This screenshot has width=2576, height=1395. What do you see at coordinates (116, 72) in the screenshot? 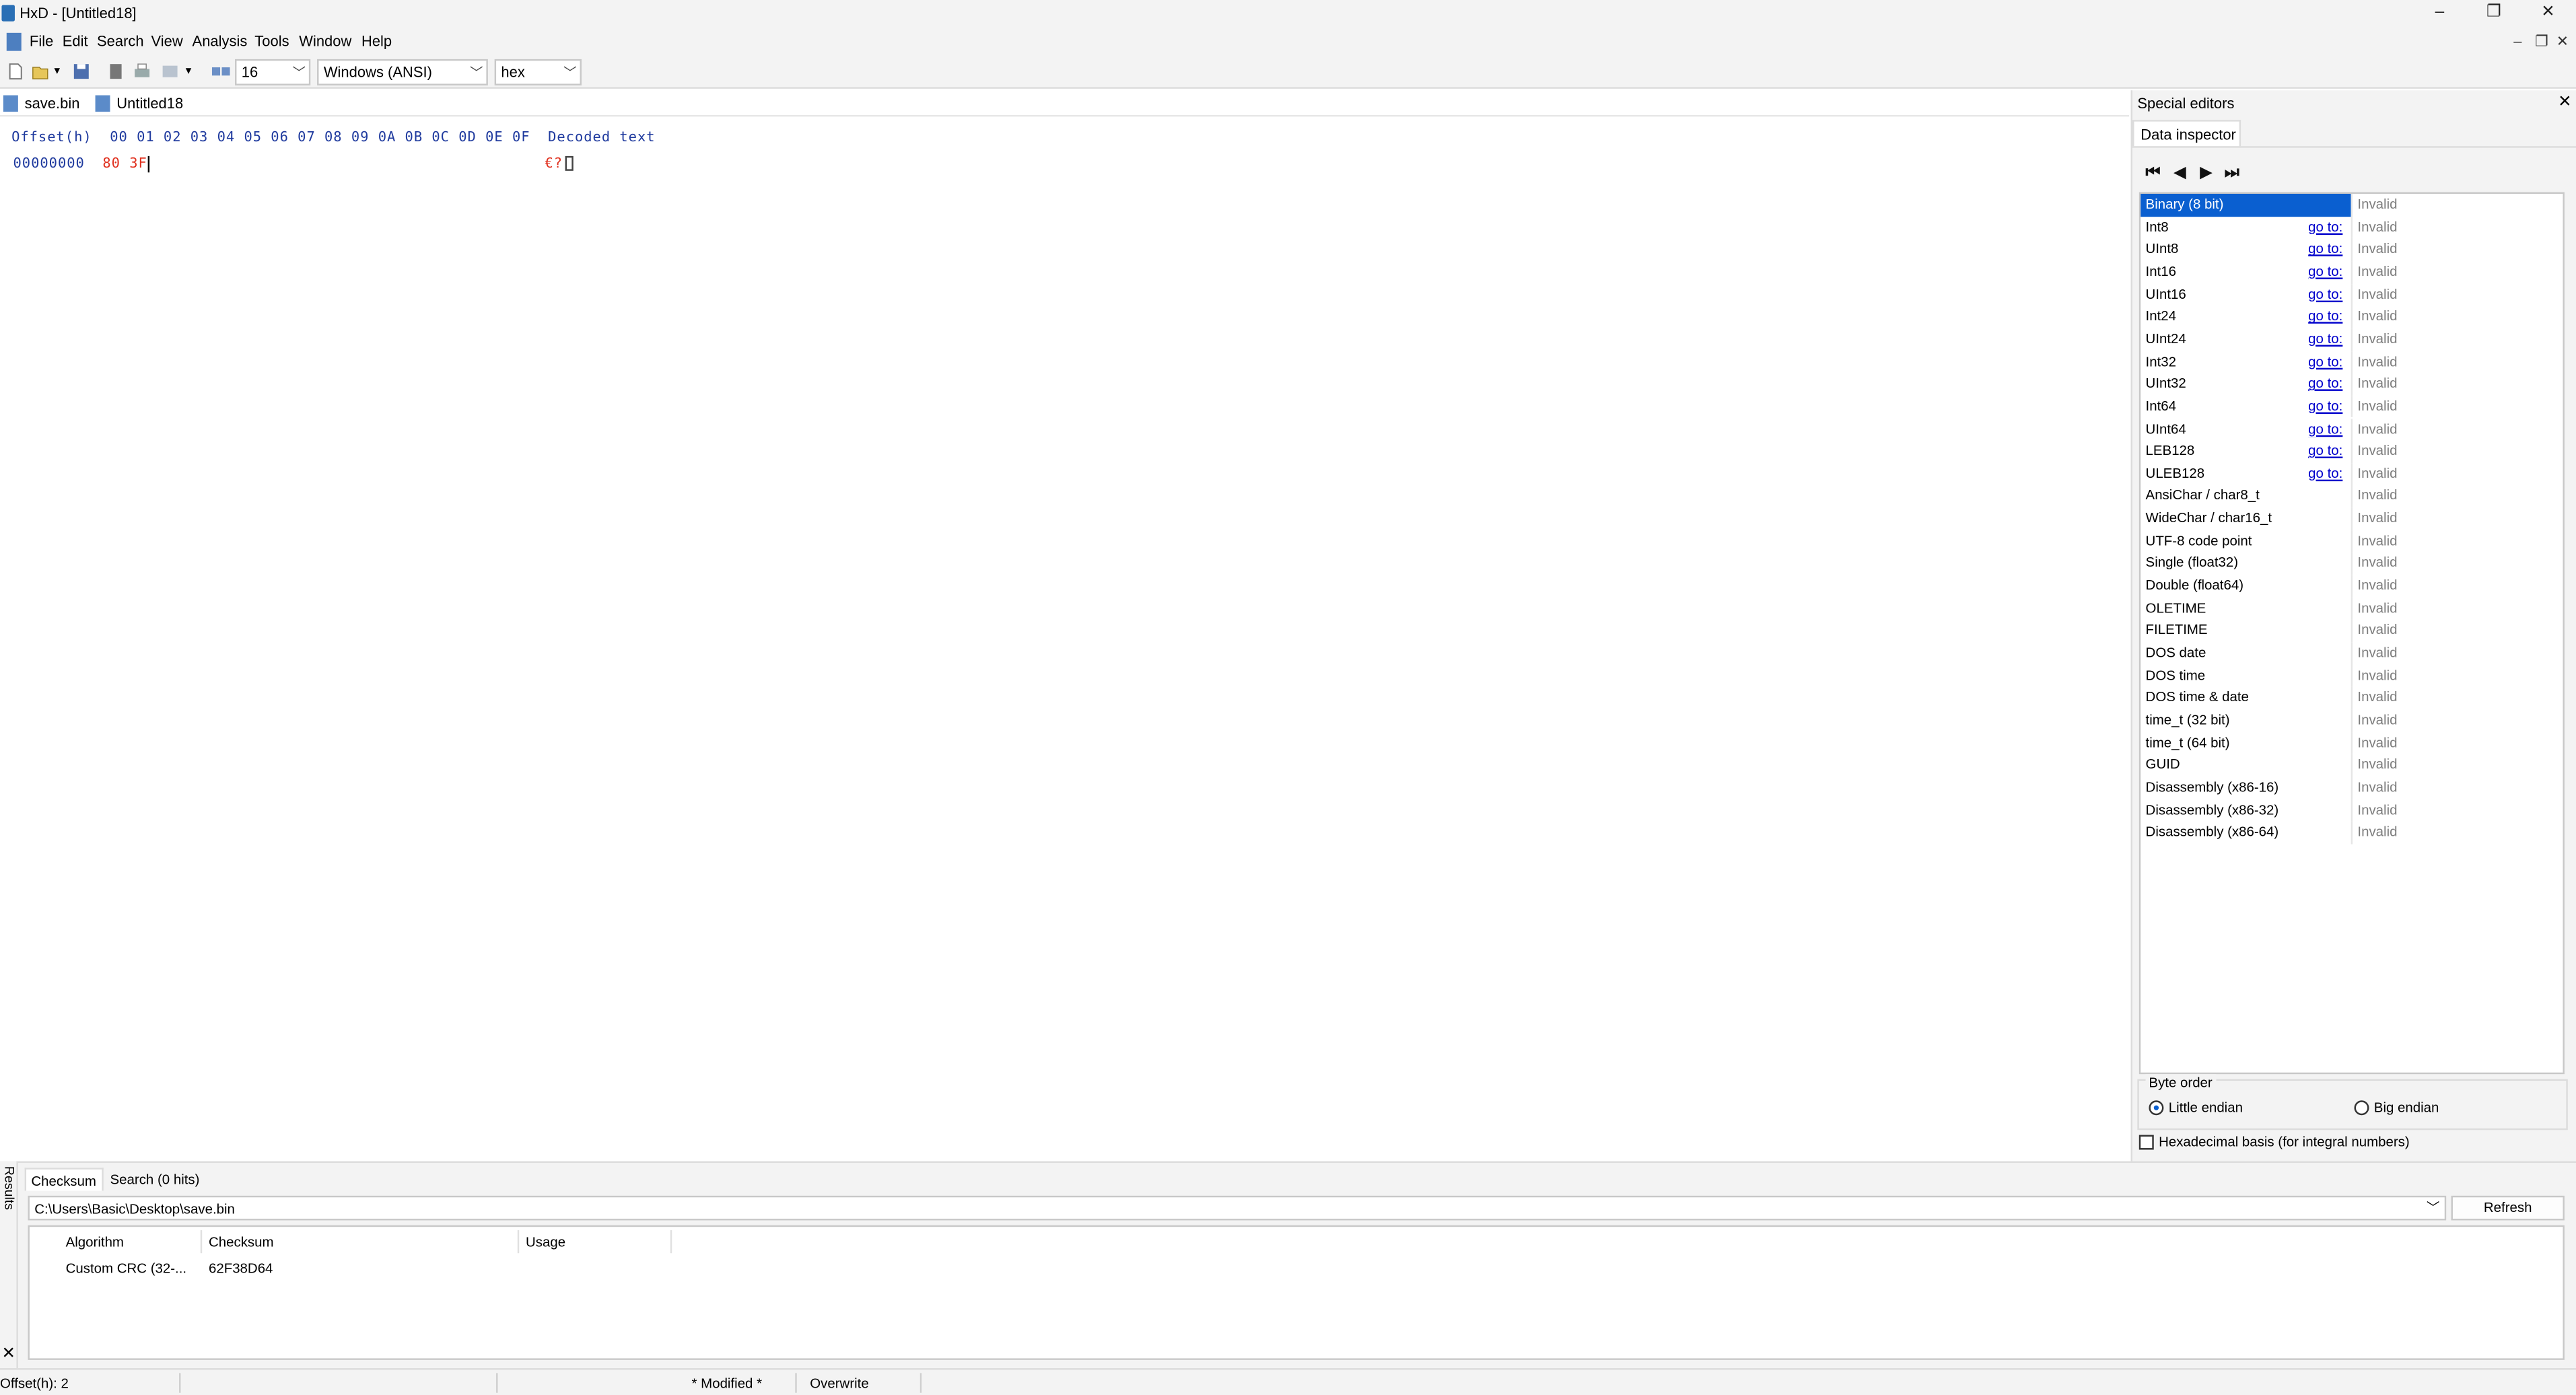
I see `close-file-icon` at bounding box center [116, 72].